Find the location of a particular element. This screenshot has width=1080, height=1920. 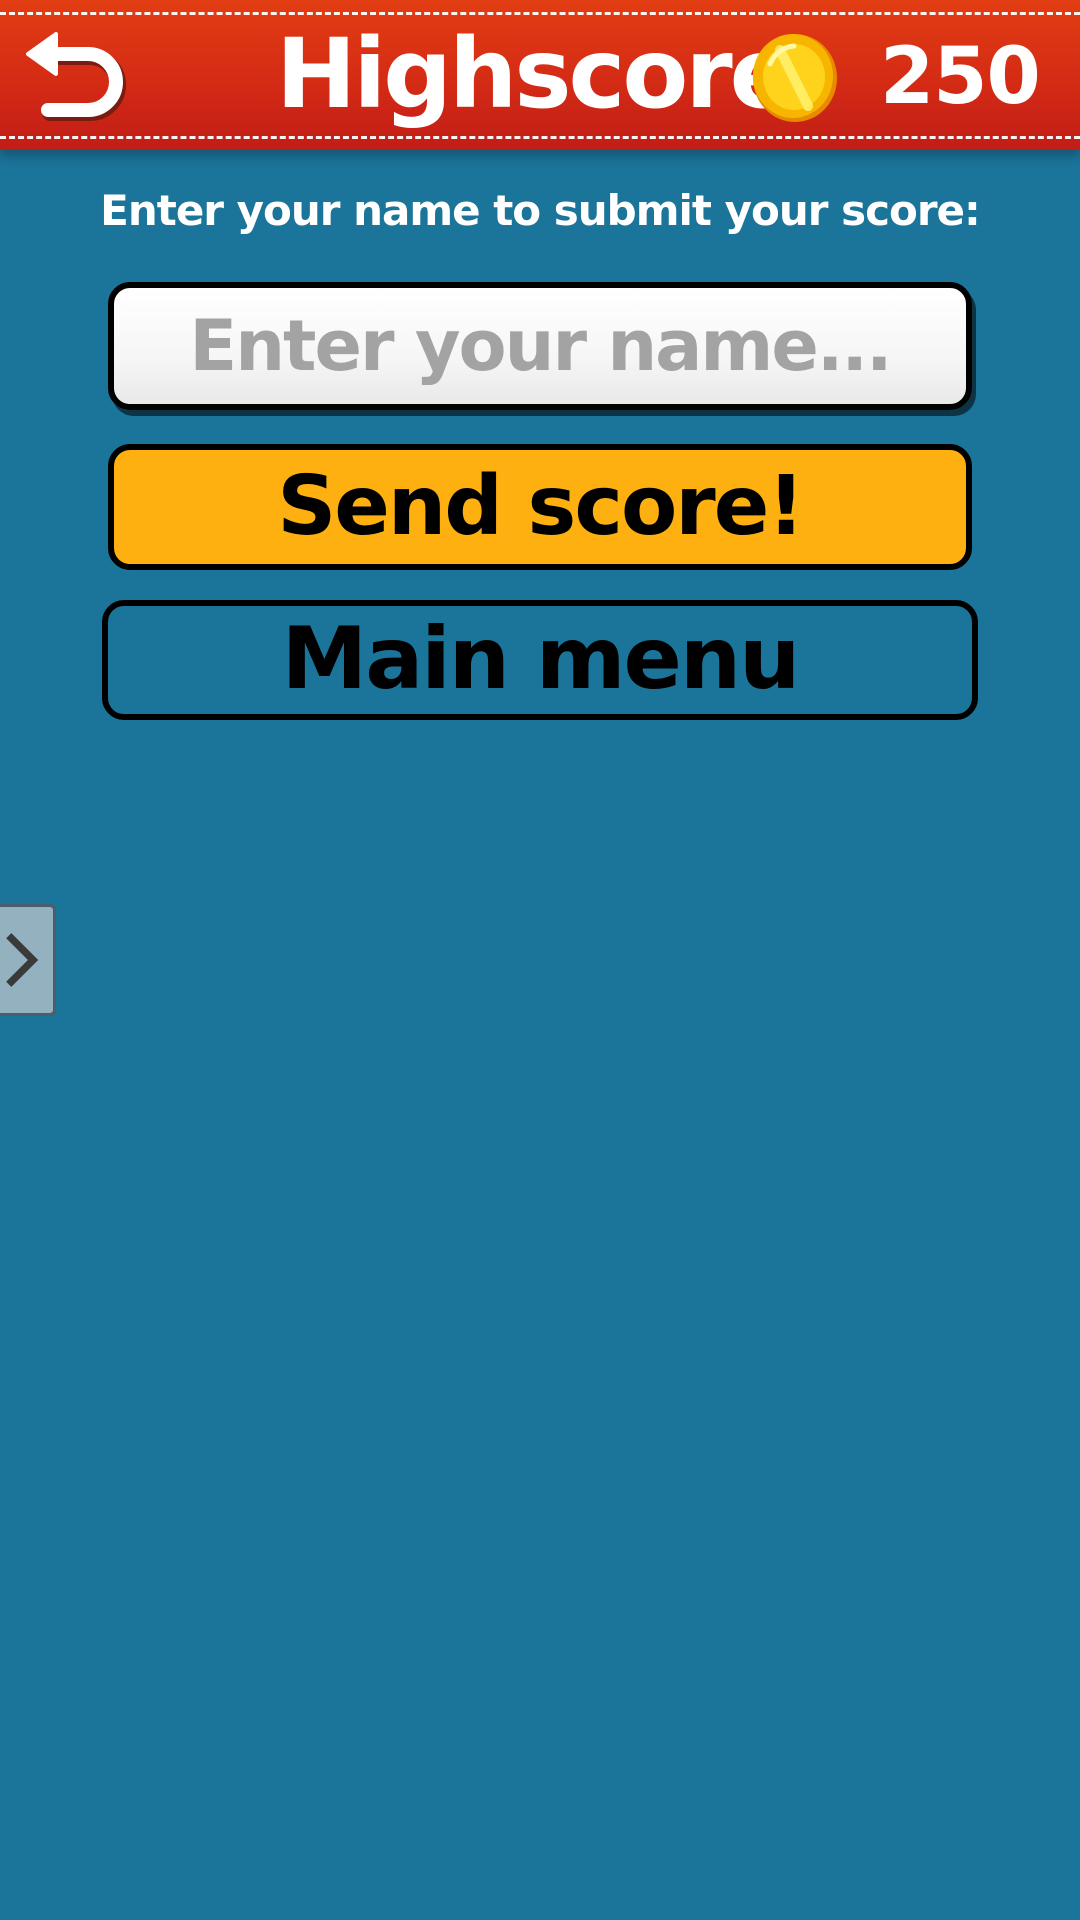

bottom-stitch-line is located at coordinates (540, 137).